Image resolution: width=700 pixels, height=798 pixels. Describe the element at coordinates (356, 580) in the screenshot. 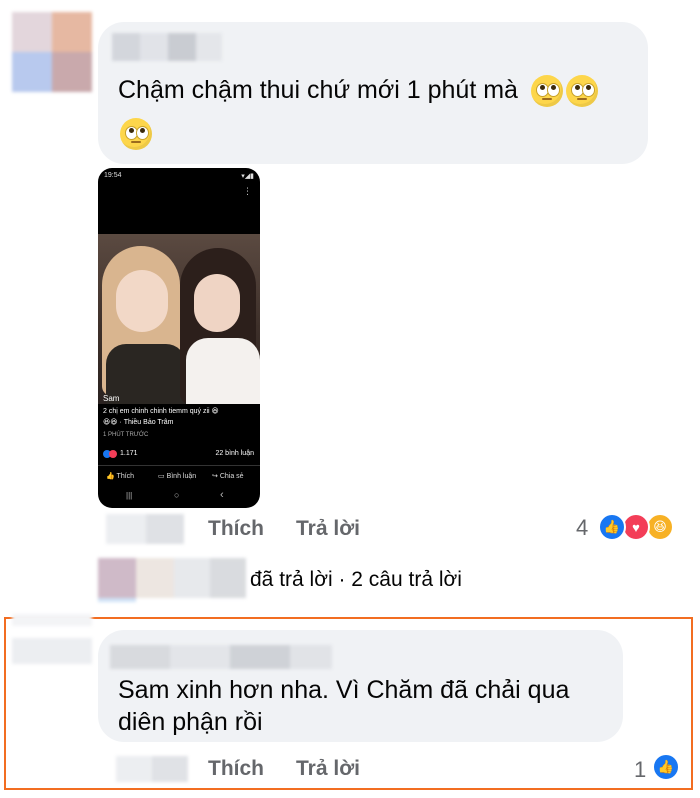

I see `view-replies-link: đã trả lời · 2 câu trả lời` at that location.